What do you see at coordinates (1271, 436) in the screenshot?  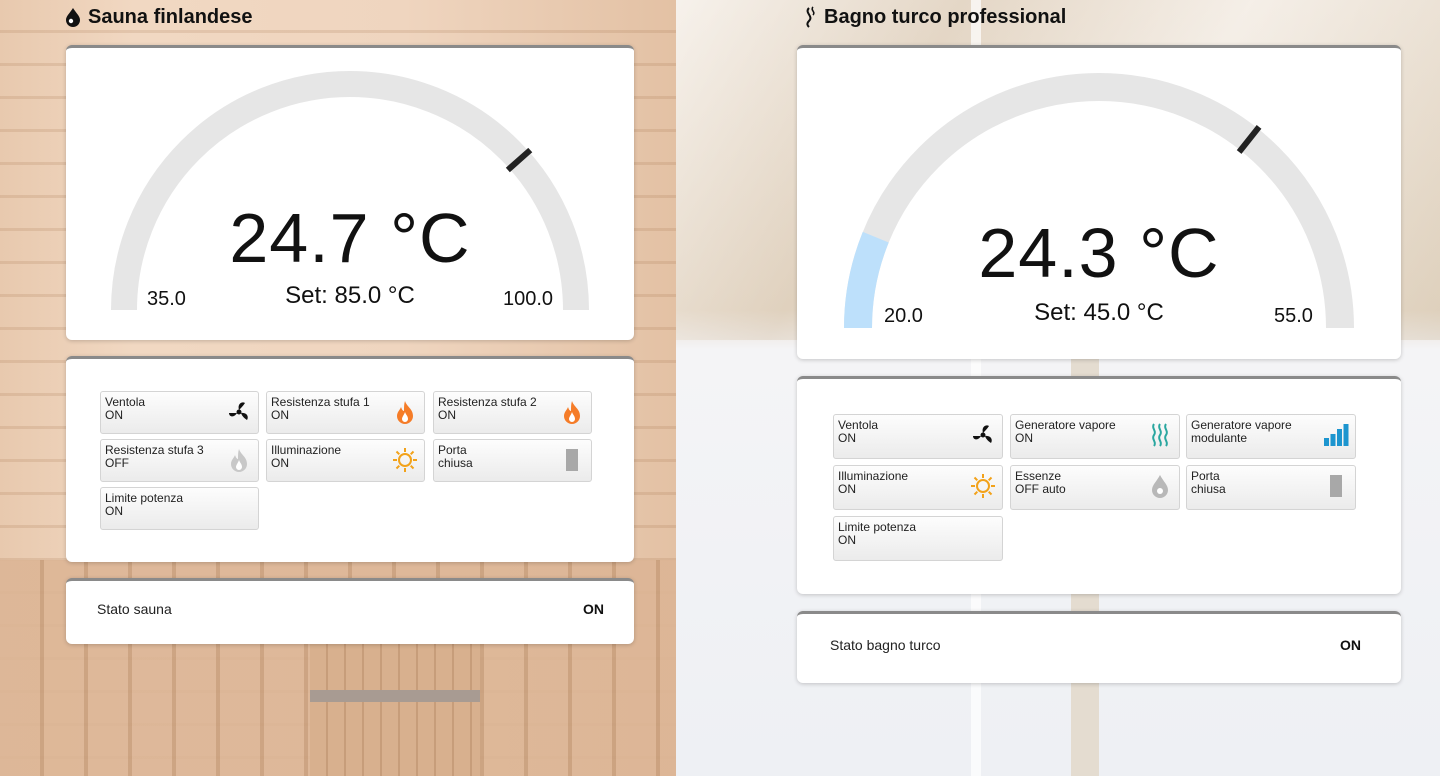 I see `turco-btn-generatore-modulante: Generatore vapore modulante` at bounding box center [1271, 436].